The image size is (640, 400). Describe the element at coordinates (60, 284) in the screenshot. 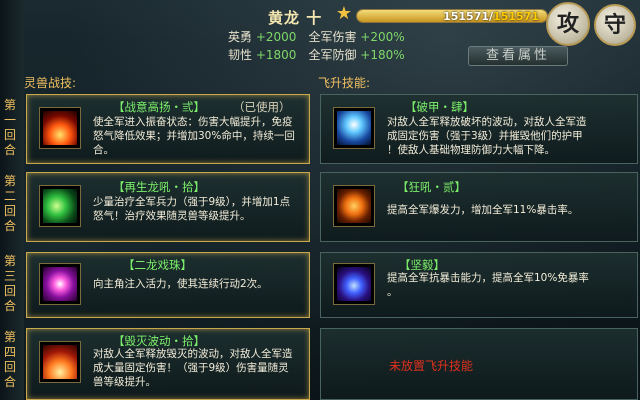

I see `pearl-icon` at that location.